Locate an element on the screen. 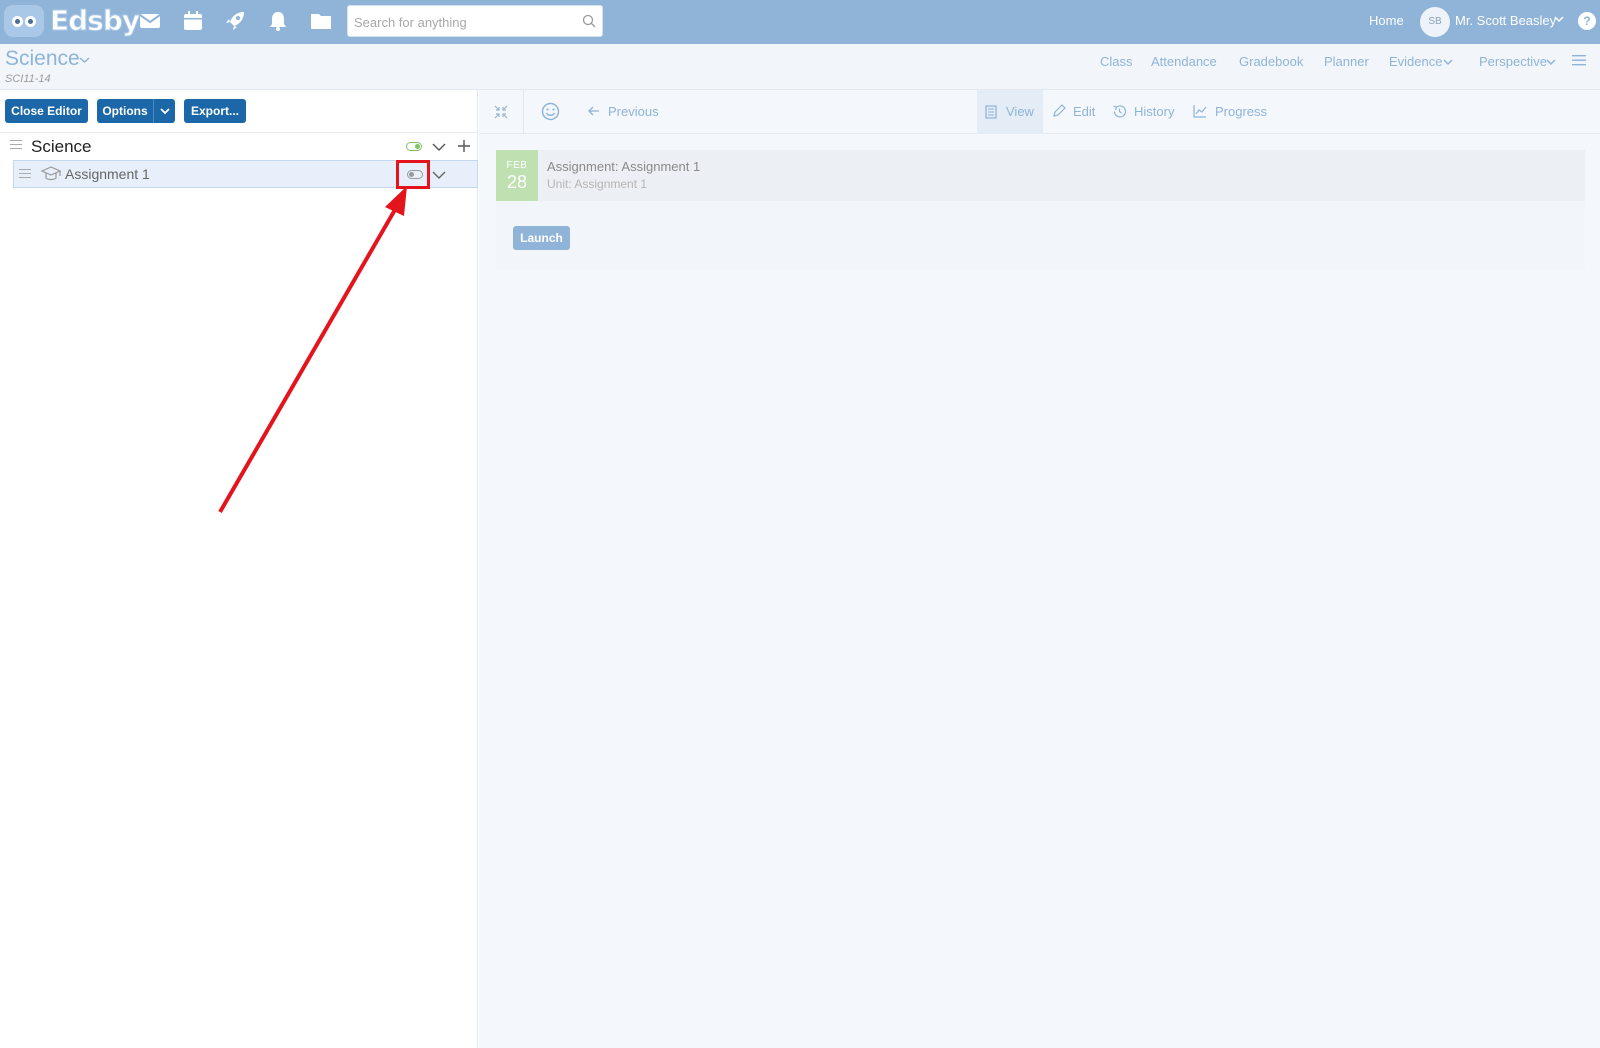 The width and height of the screenshot is (1600, 1048). logo-text: Edsby is located at coordinates (94, 21).